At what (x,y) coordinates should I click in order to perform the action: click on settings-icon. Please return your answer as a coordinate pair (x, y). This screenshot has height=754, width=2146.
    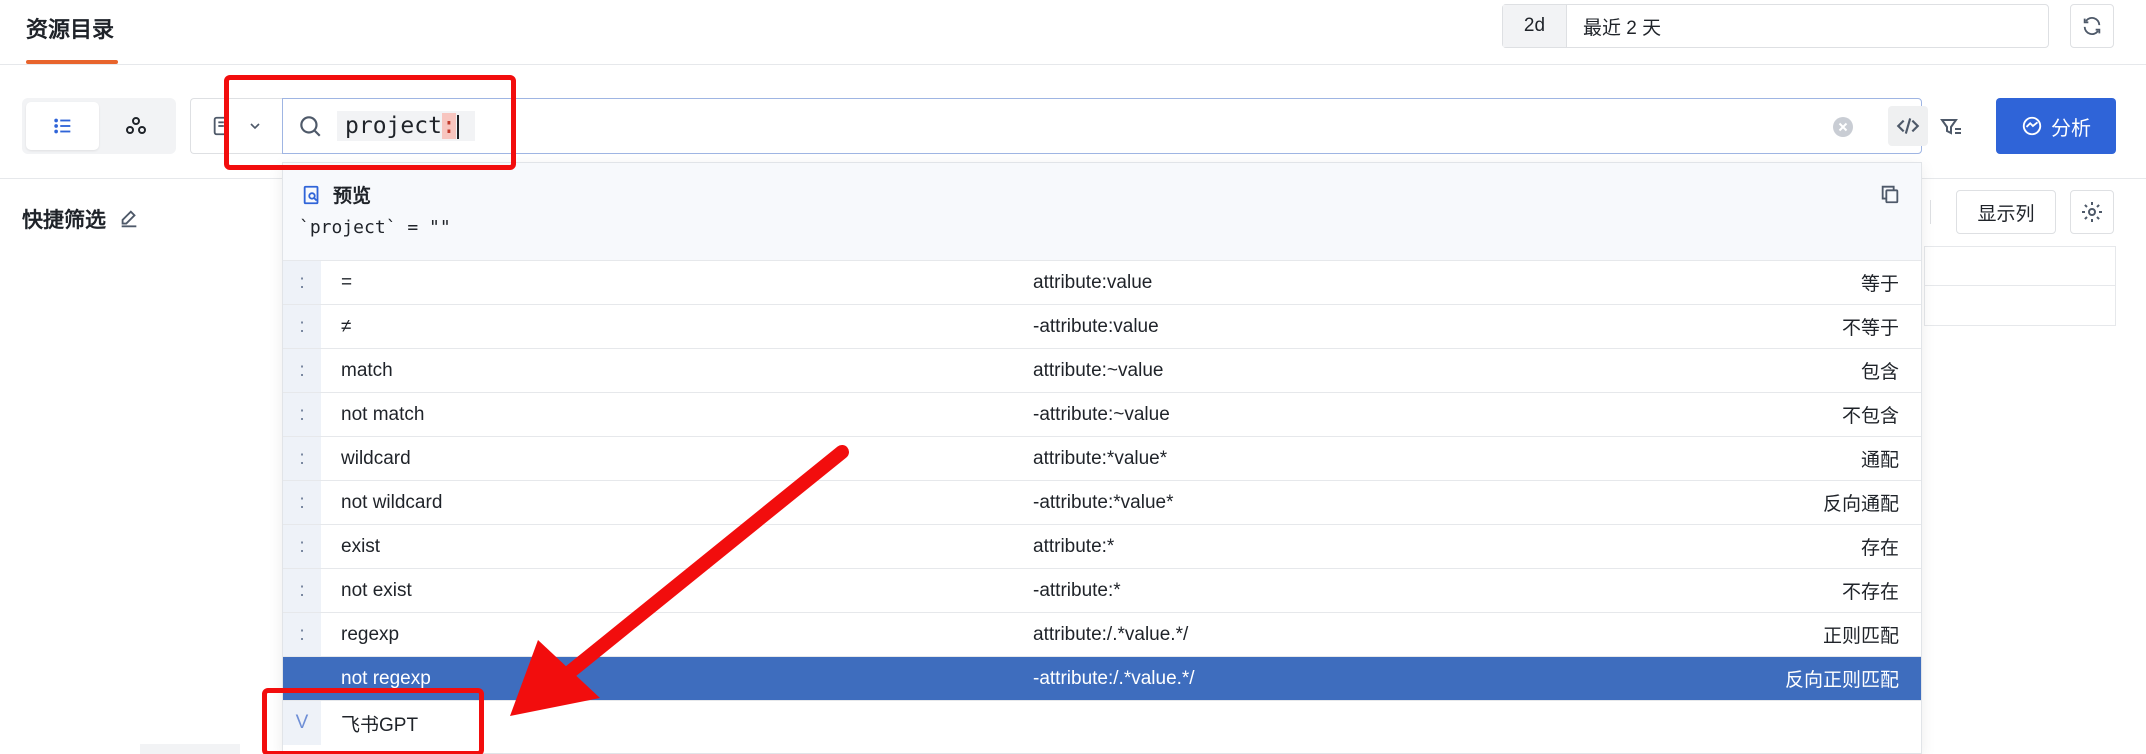
    Looking at the image, I should click on (2092, 212).